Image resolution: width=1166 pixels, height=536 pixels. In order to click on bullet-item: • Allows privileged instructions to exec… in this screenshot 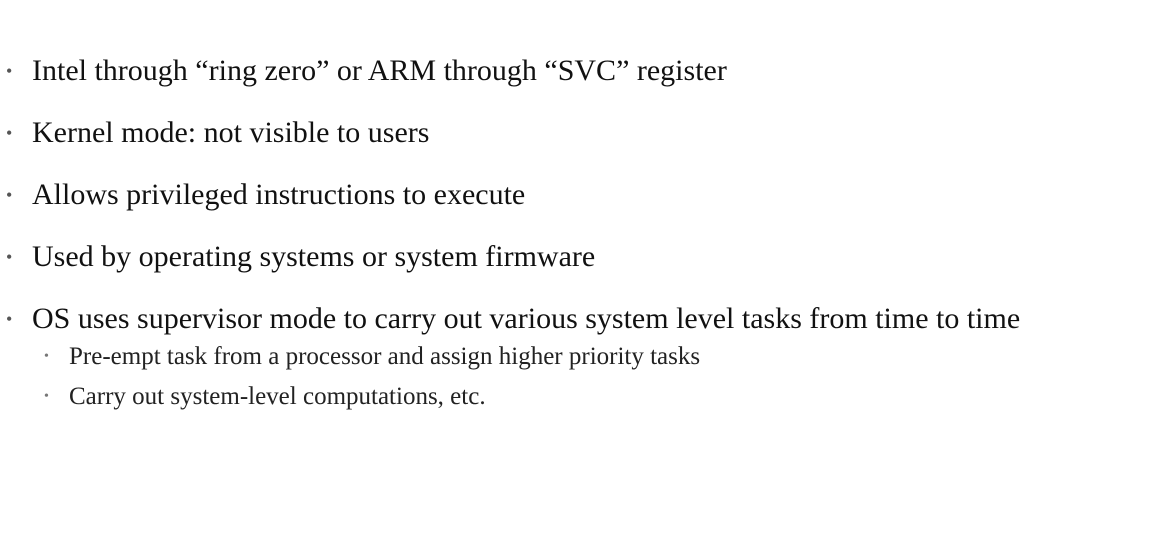, I will do `click(580, 195)`.